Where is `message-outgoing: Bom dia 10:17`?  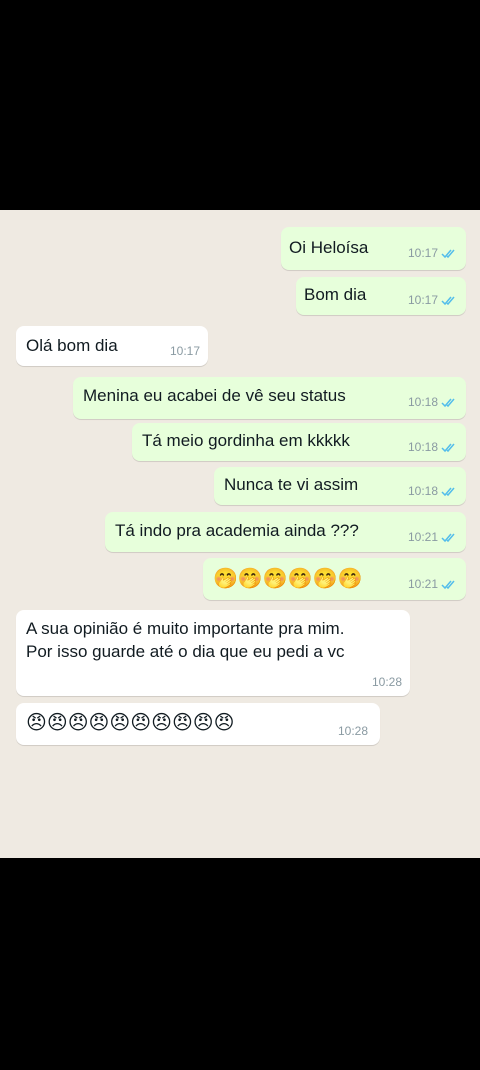
message-outgoing: Bom dia 10:17 is located at coordinates (381, 296).